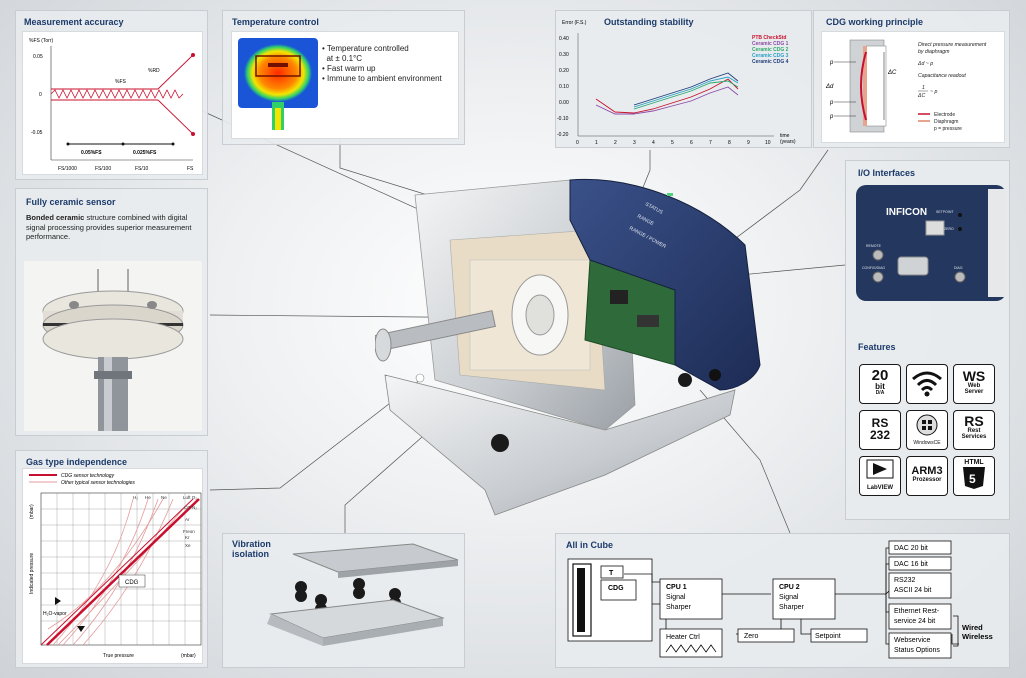 The height and width of the screenshot is (678, 1026). What do you see at coordinates (892, 73) in the screenshot?
I see `cdg-label-dc: ΔC` at bounding box center [892, 73].